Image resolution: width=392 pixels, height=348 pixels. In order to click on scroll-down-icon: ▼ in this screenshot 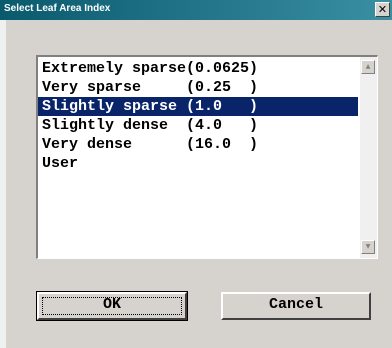, I will do `click(368, 247)`.